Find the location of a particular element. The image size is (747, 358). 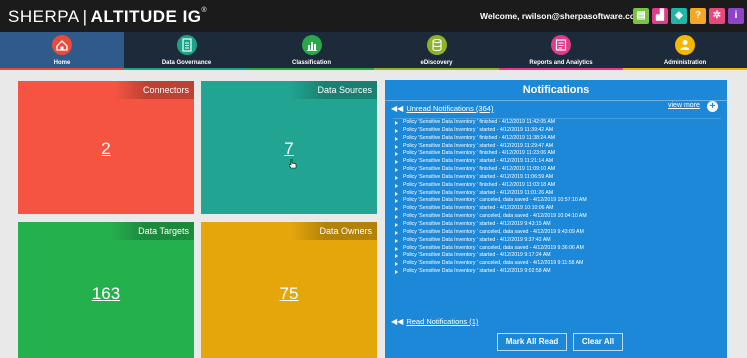

tile-value: 75 is located at coordinates (289, 294).